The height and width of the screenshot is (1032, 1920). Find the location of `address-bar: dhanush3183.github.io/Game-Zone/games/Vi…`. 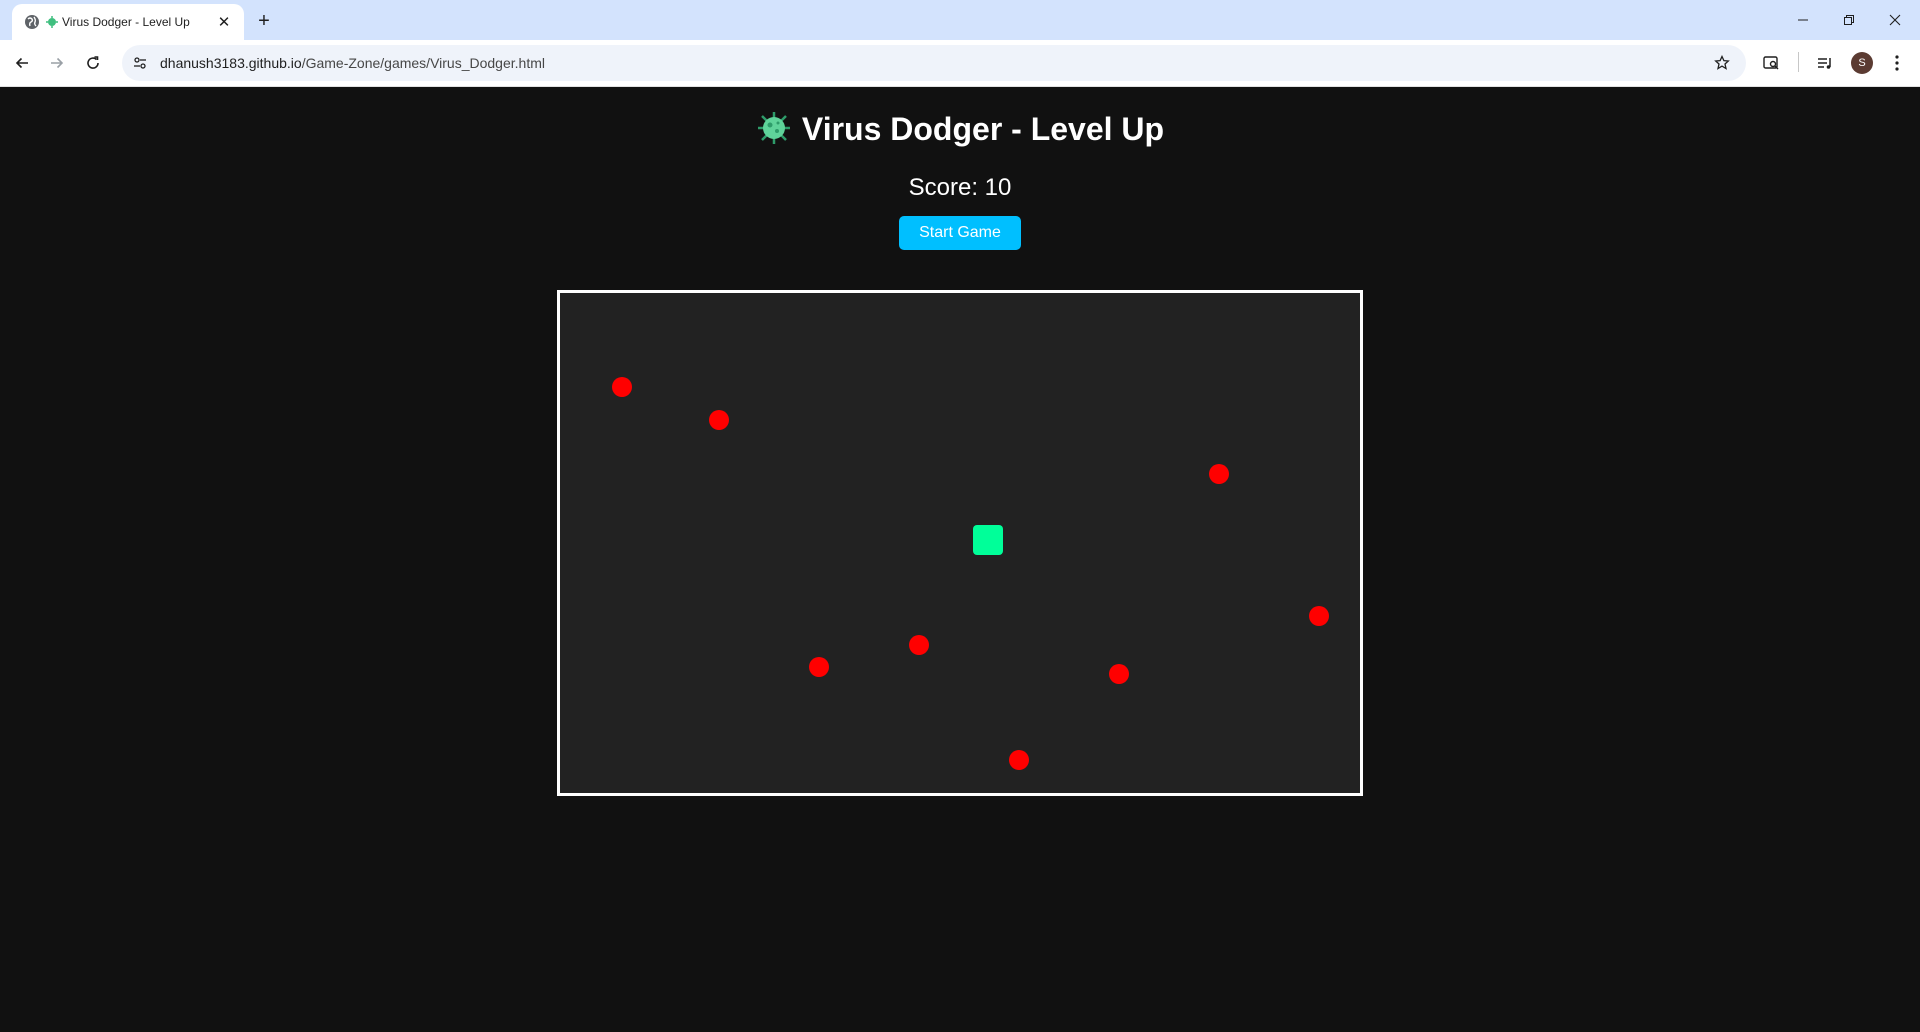

address-bar: dhanush3183.github.io/Game-Zone/games/Vi… is located at coordinates (934, 63).